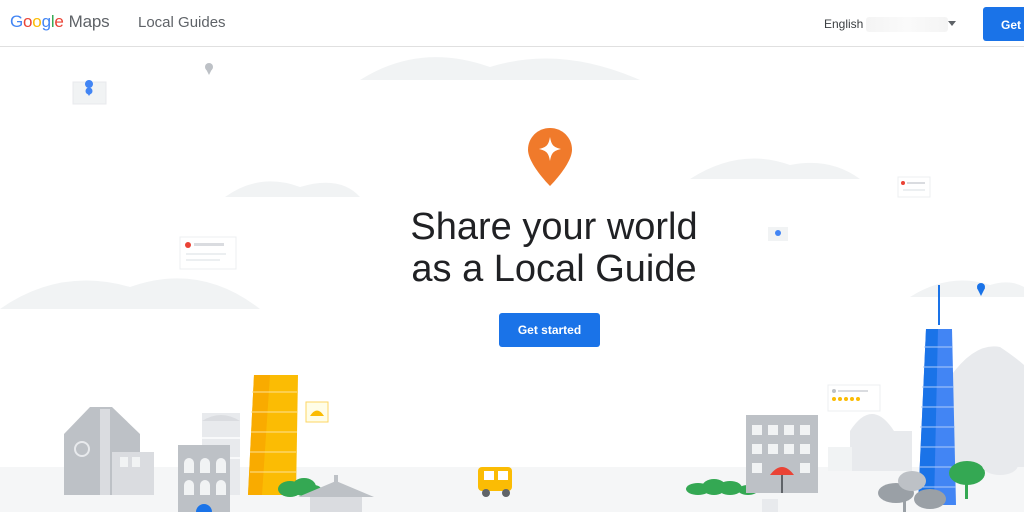 Image resolution: width=1024 pixels, height=512 pixels. Describe the element at coordinates (554, 269) in the screenshot. I see `page-title-line: as a Local Guide` at that location.